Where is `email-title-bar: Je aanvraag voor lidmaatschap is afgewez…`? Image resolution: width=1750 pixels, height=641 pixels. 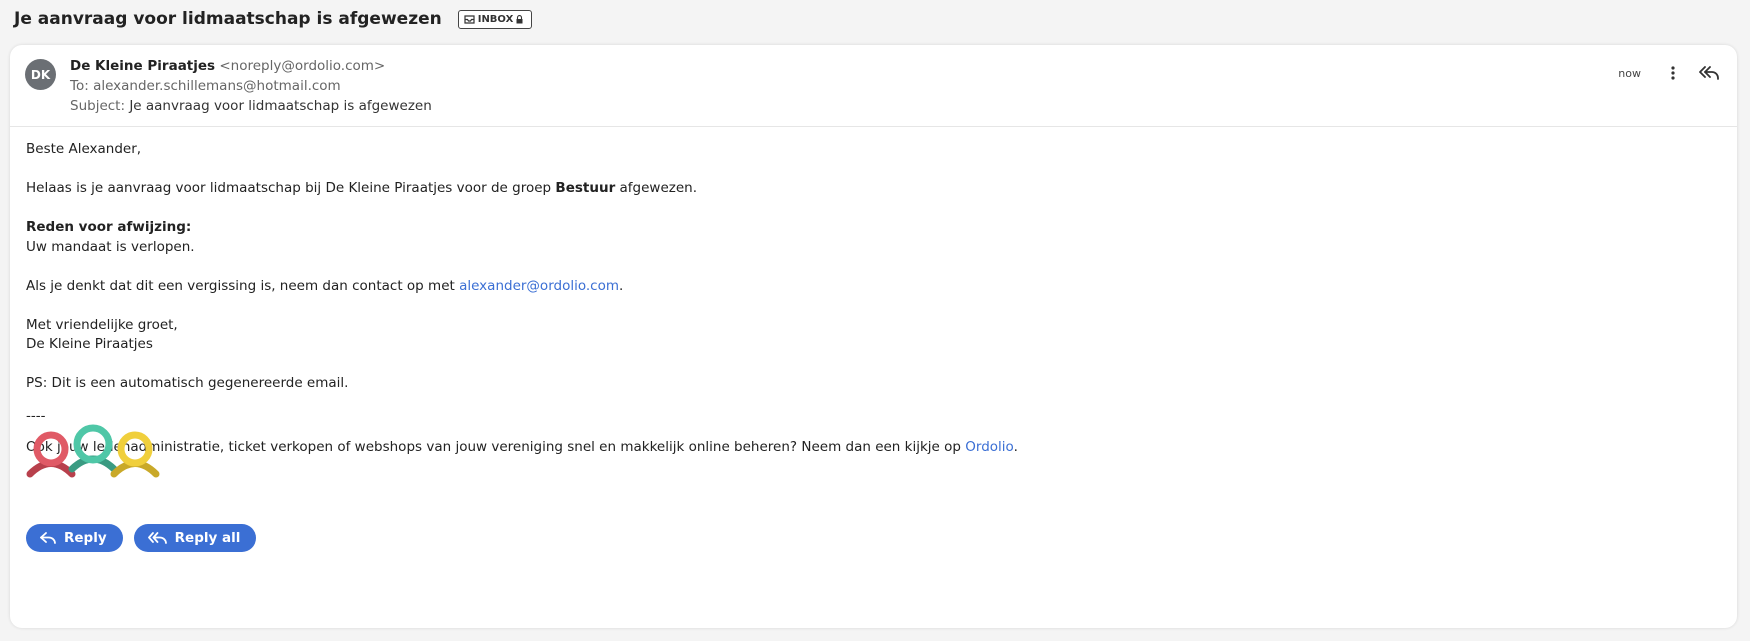
email-title-bar: Je aanvraag voor lidmaatschap is afgewez… is located at coordinates (273, 19).